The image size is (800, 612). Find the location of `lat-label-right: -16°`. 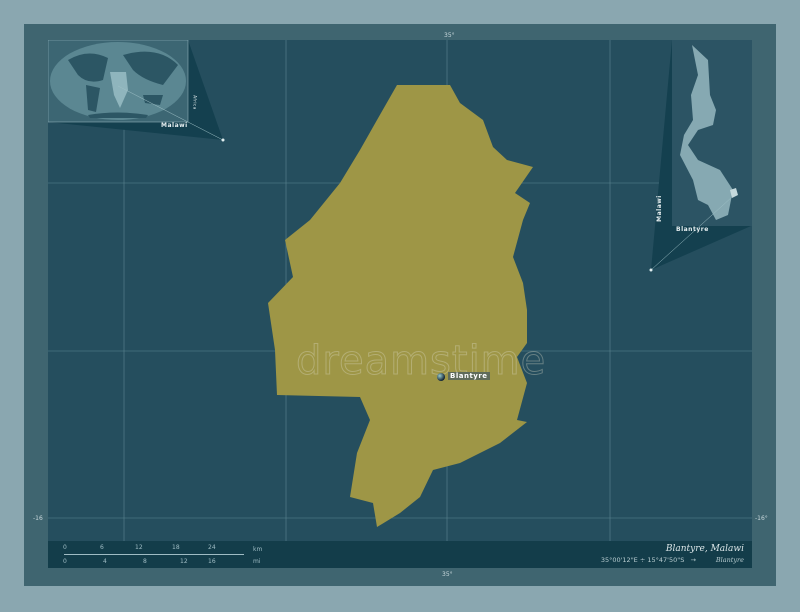

lat-label-right: -16° is located at coordinates (761, 518).